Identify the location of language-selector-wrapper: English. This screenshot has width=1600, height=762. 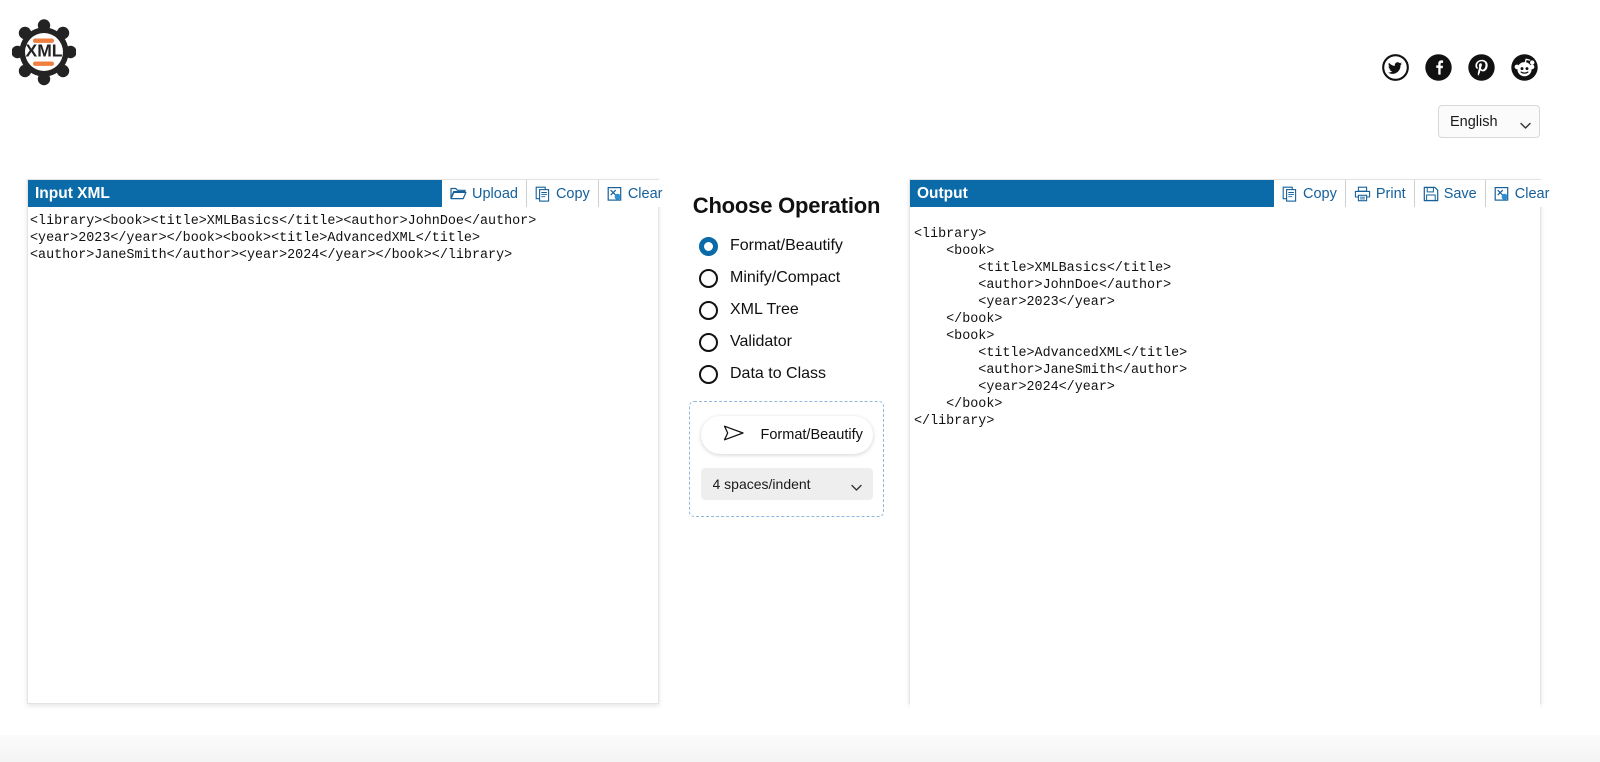
(1489, 121).